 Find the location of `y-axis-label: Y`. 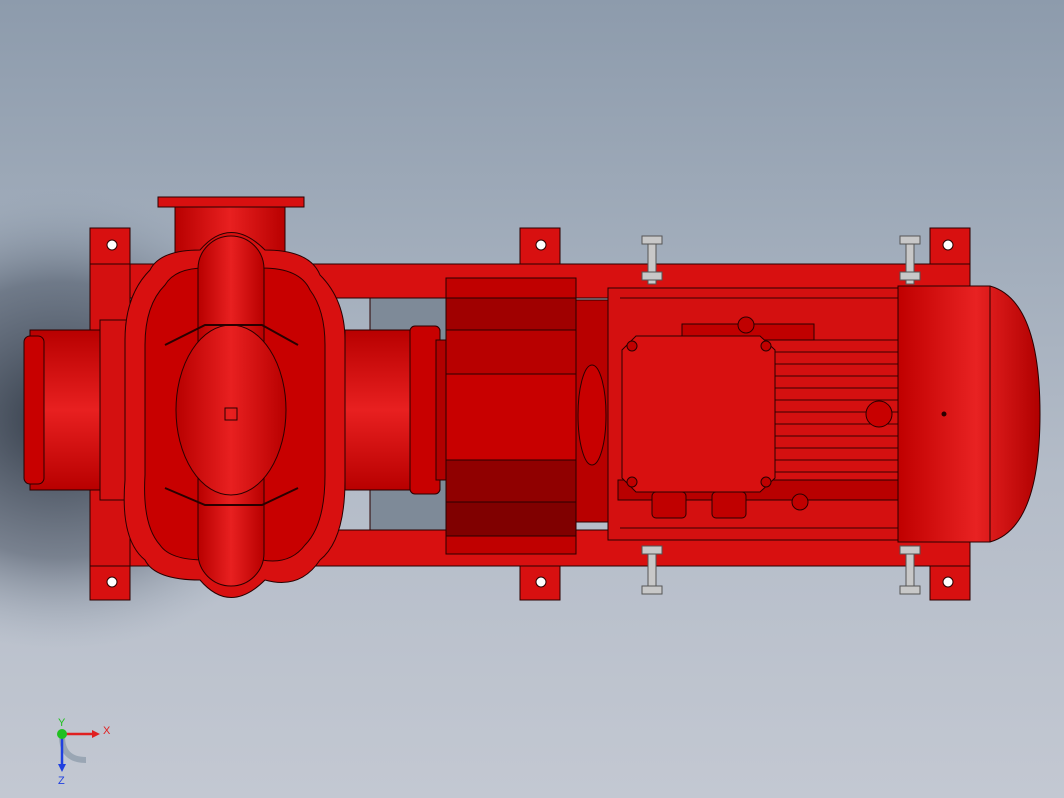

y-axis-label: Y is located at coordinates (62, 723).